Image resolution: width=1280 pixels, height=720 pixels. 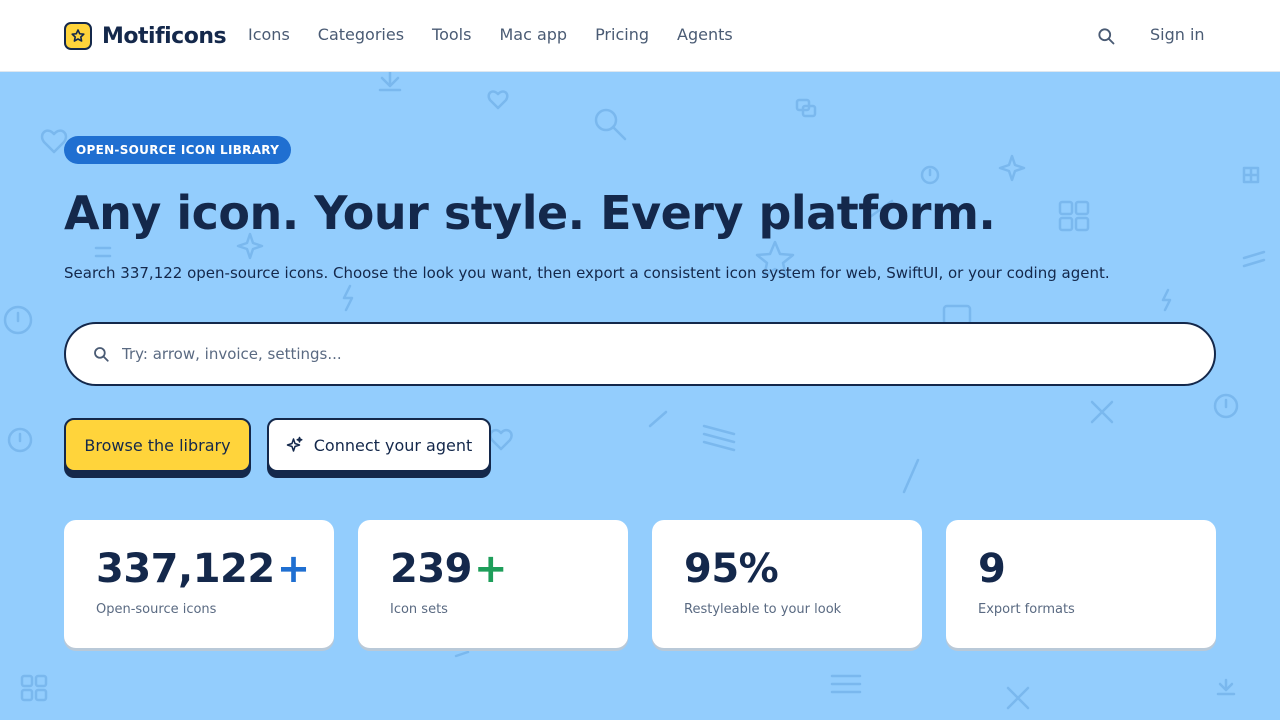 What do you see at coordinates (419, 609) in the screenshot?
I see `stat-label: Icon sets` at bounding box center [419, 609].